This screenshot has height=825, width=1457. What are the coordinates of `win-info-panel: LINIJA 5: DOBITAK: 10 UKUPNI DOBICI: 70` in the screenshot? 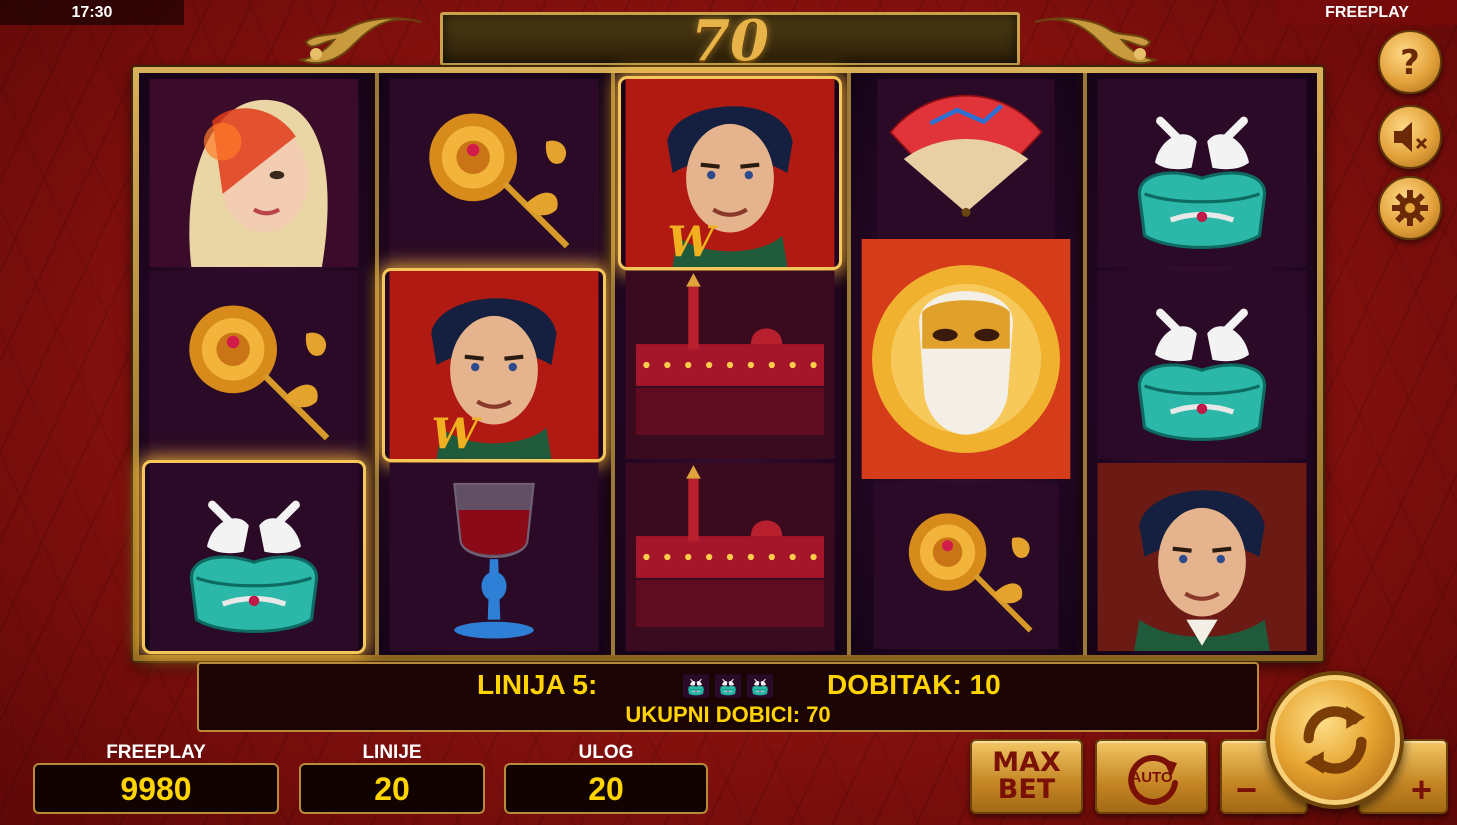 It's located at (728, 697).